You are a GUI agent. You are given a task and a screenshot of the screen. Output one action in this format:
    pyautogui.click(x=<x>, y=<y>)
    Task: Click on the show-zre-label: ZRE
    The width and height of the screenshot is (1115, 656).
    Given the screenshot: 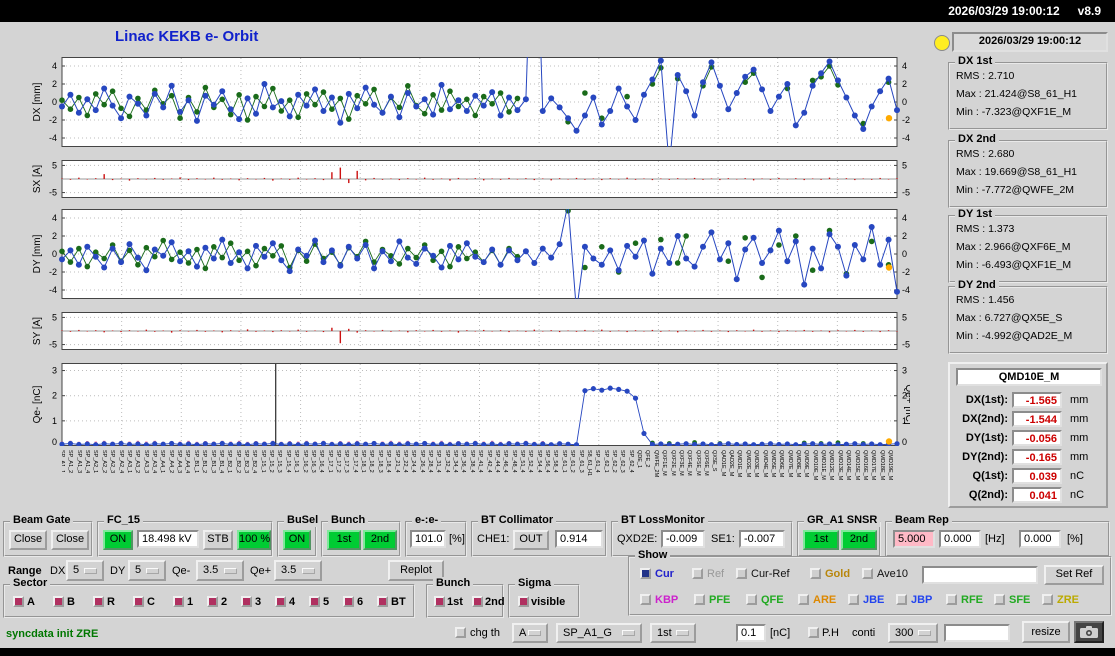 What is the action you would take?
    pyautogui.click(x=1068, y=600)
    